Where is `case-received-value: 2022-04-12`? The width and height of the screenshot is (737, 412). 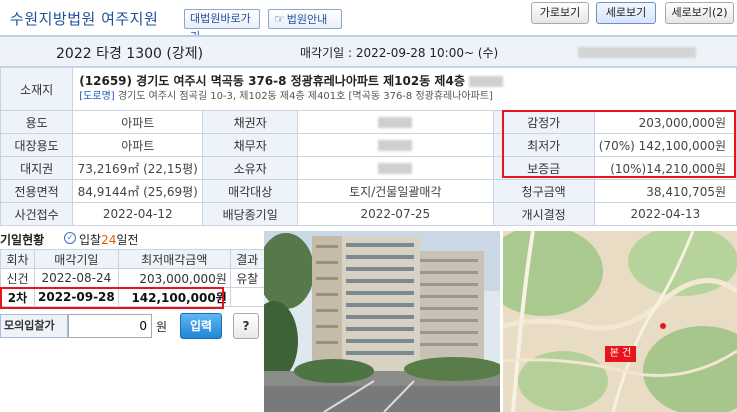 case-received-value: 2022-04-12 is located at coordinates (138, 214).